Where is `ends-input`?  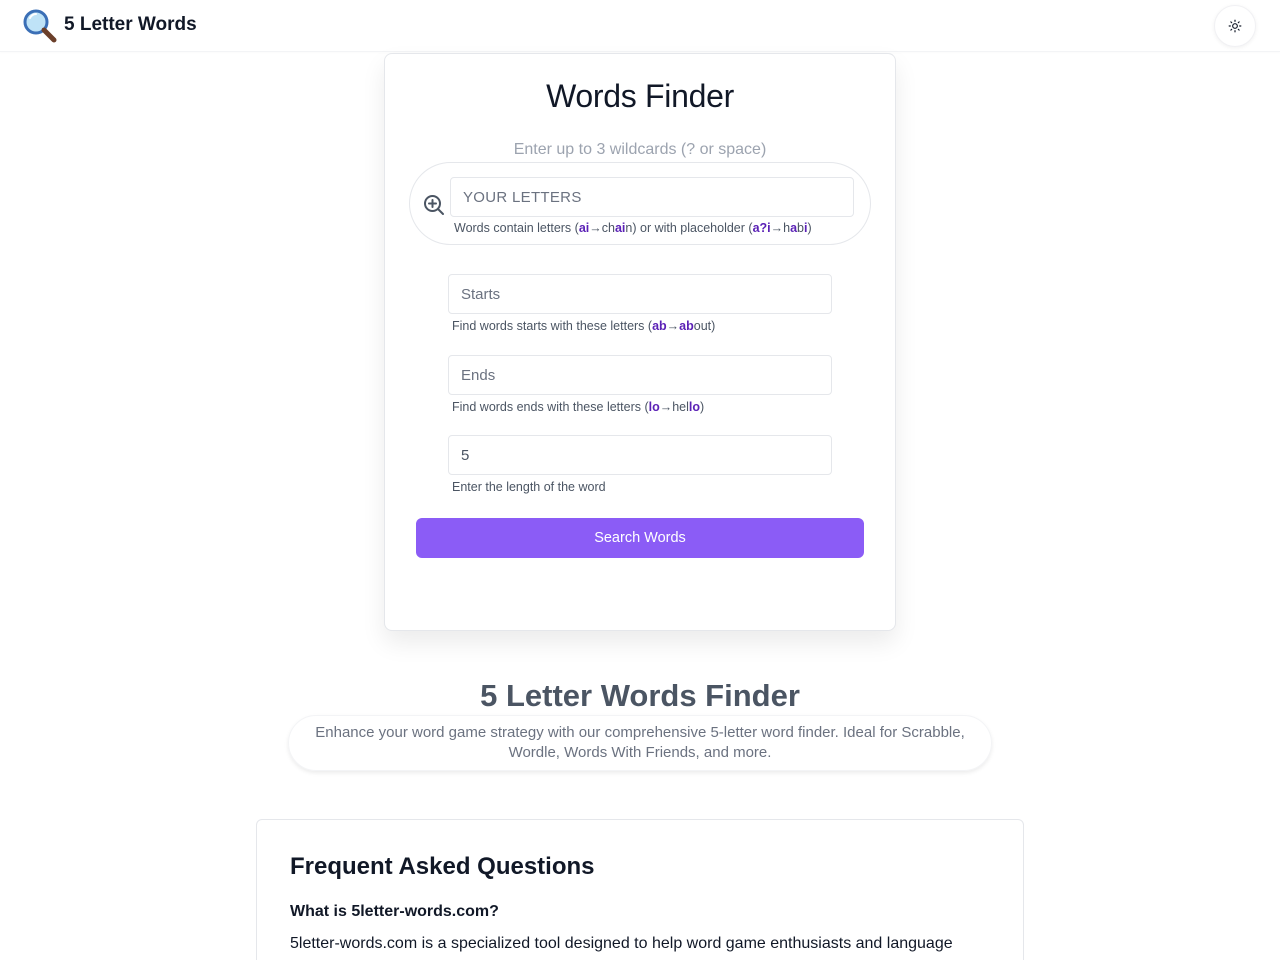 ends-input is located at coordinates (640, 375).